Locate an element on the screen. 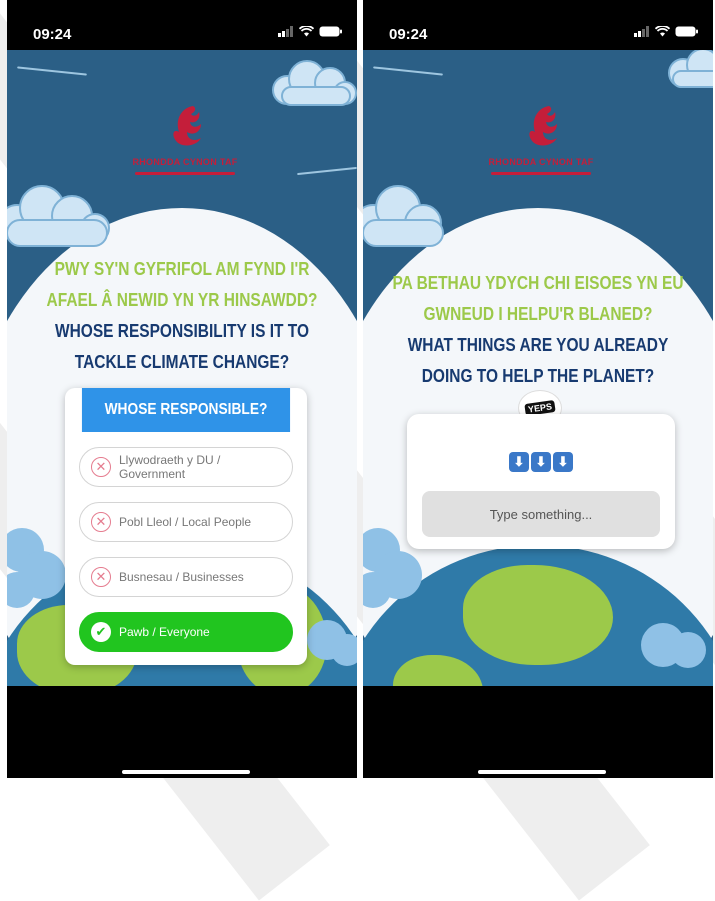 The width and height of the screenshot is (715, 901). emoji-row: ⬇ ⬇ ⬇ is located at coordinates (541, 462).